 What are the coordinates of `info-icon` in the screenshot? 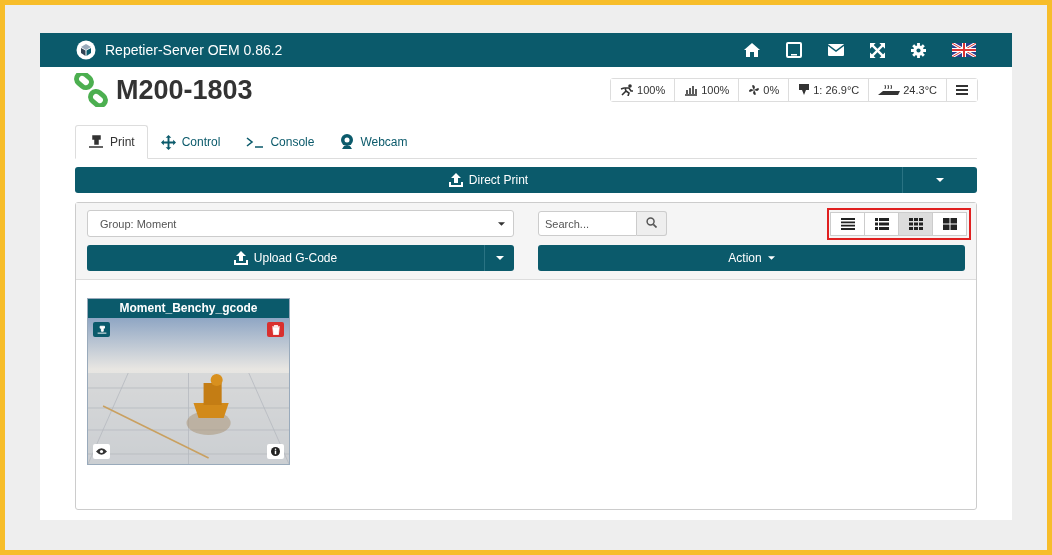 It's located at (275, 451).